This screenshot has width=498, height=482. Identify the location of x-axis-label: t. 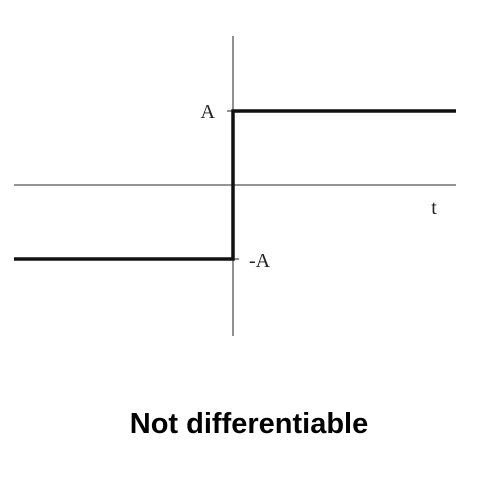
(434, 208).